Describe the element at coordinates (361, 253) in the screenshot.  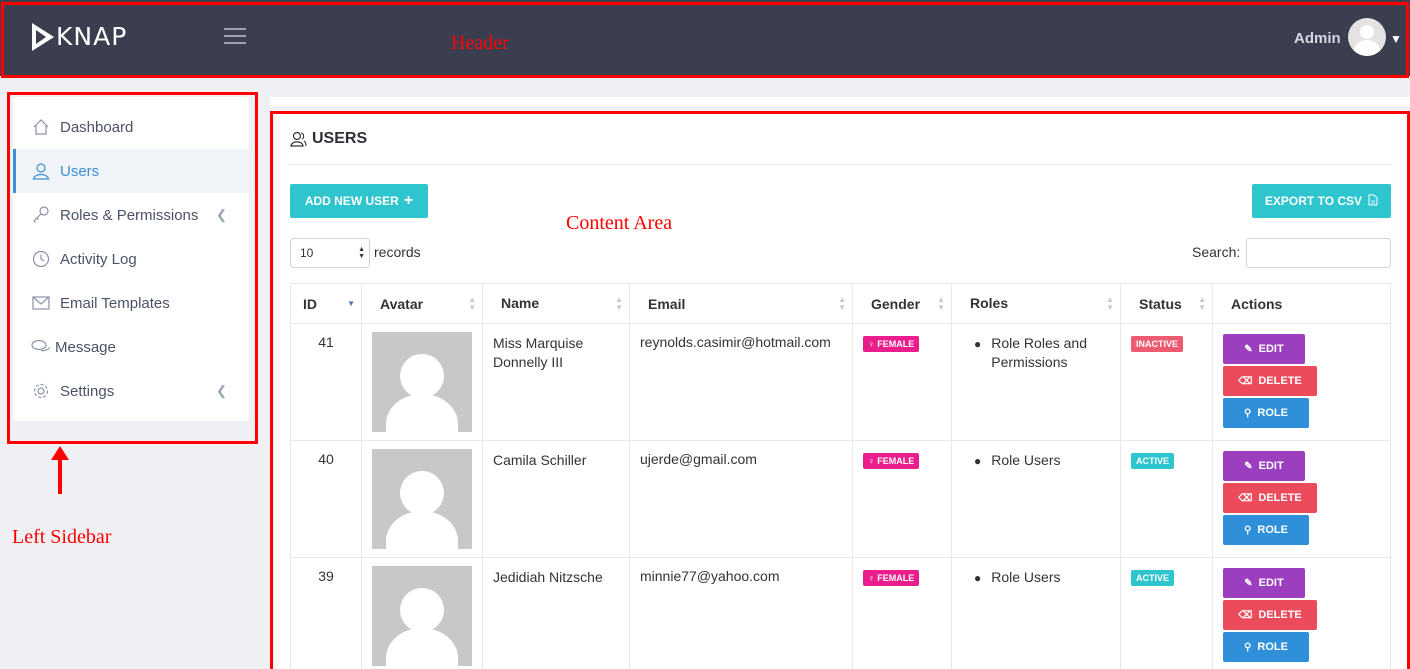
I see `select-arrows-icon: ▲ ▼` at that location.